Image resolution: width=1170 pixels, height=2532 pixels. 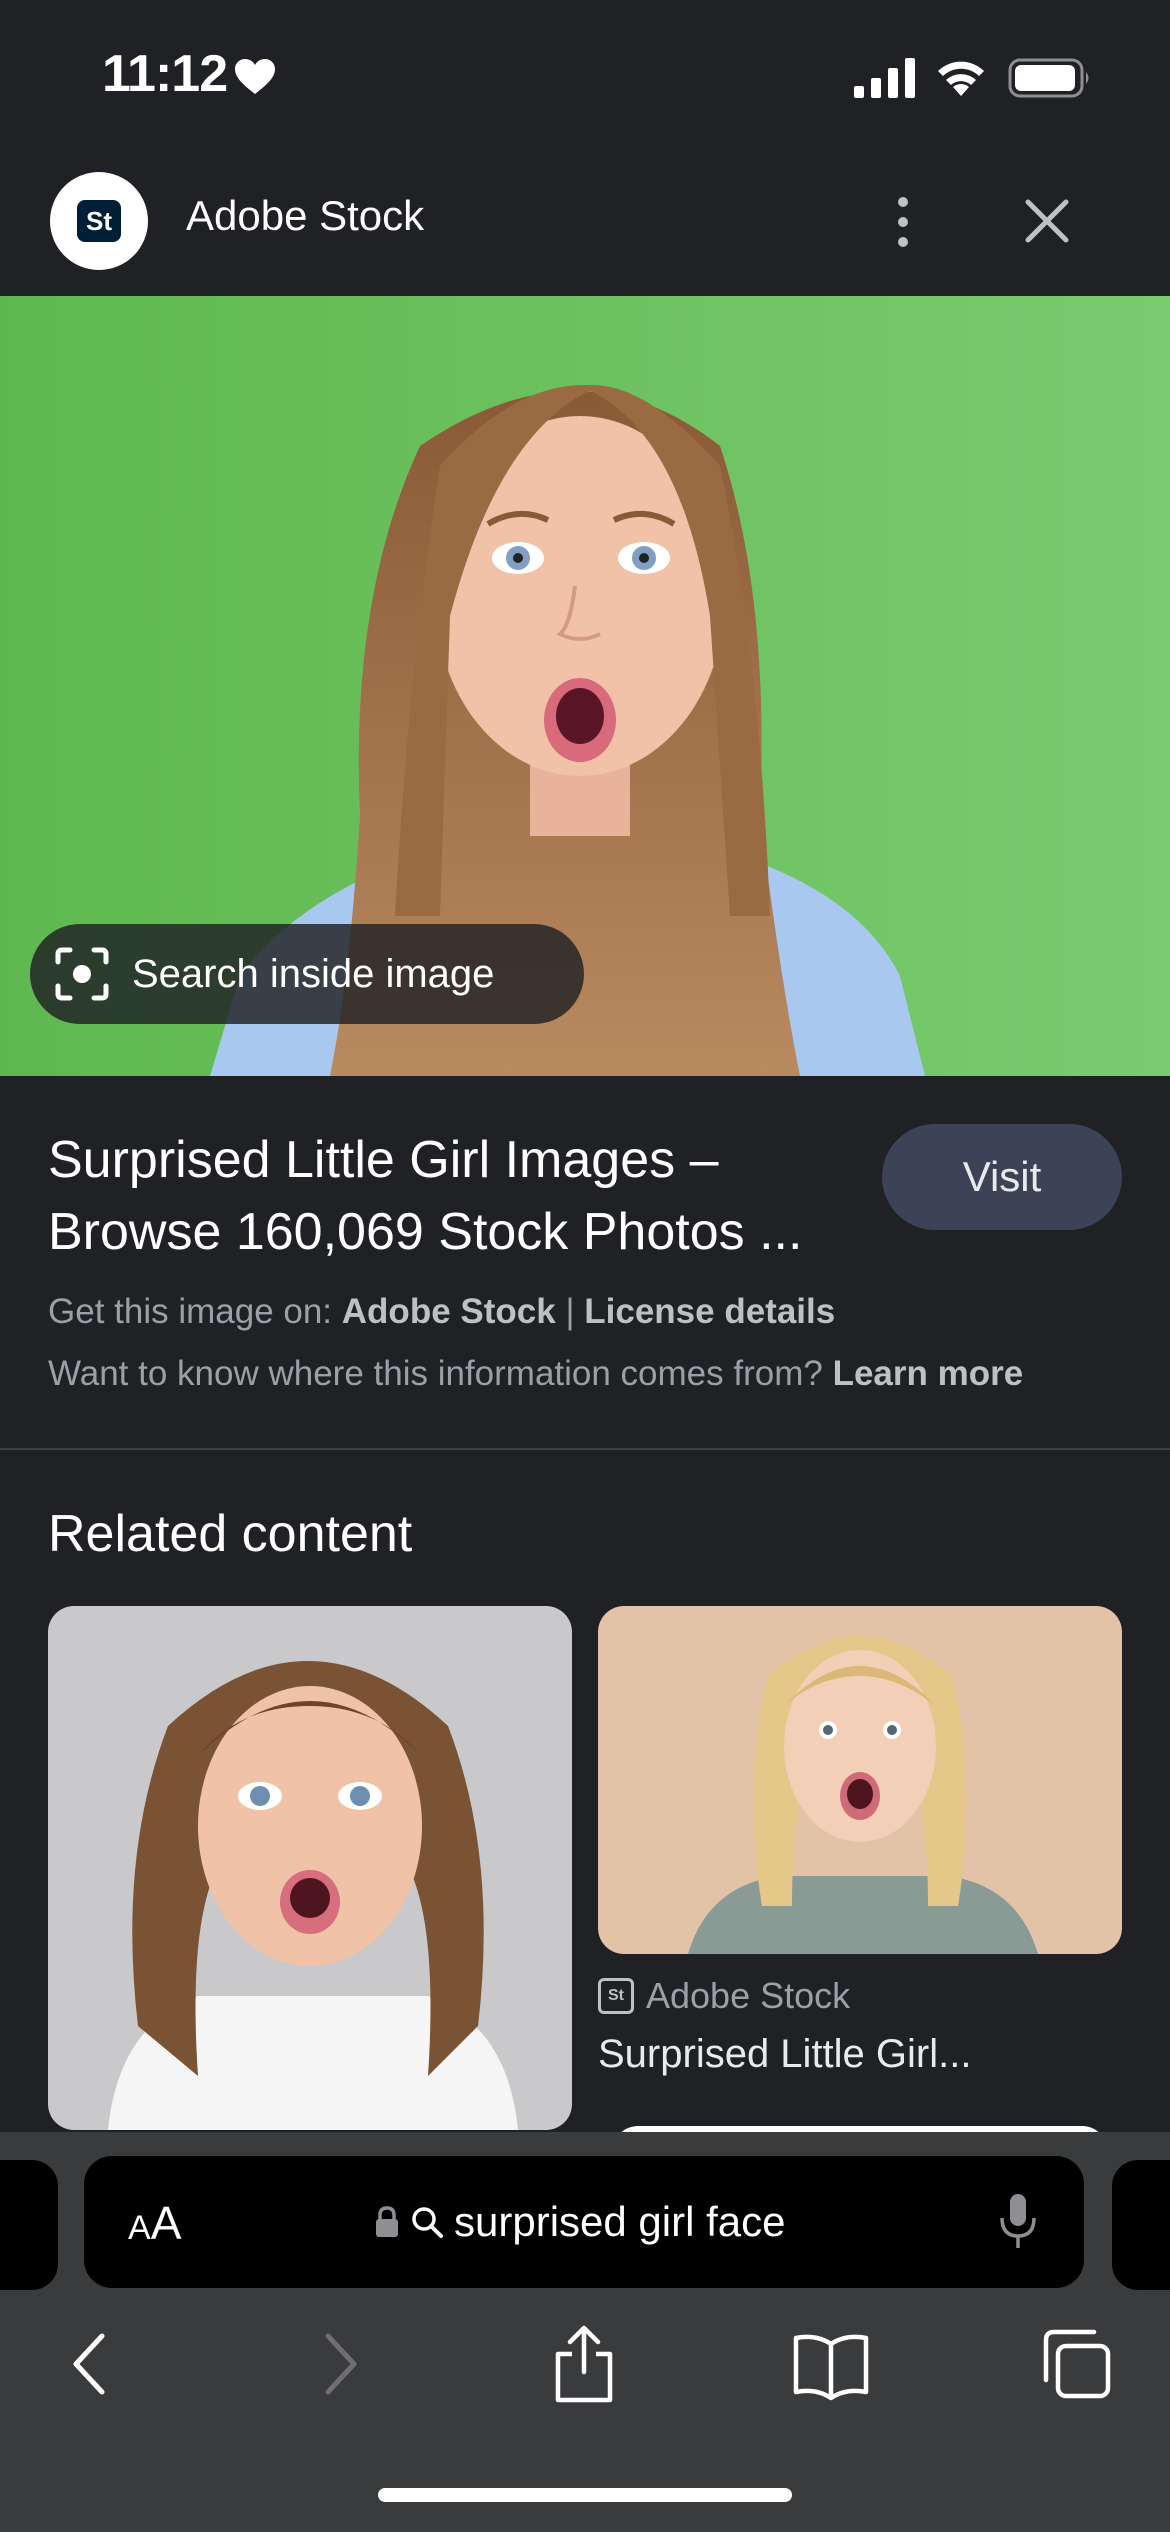 I want to click on get-image-prefix: Get this image on:, so click(x=190, y=1311).